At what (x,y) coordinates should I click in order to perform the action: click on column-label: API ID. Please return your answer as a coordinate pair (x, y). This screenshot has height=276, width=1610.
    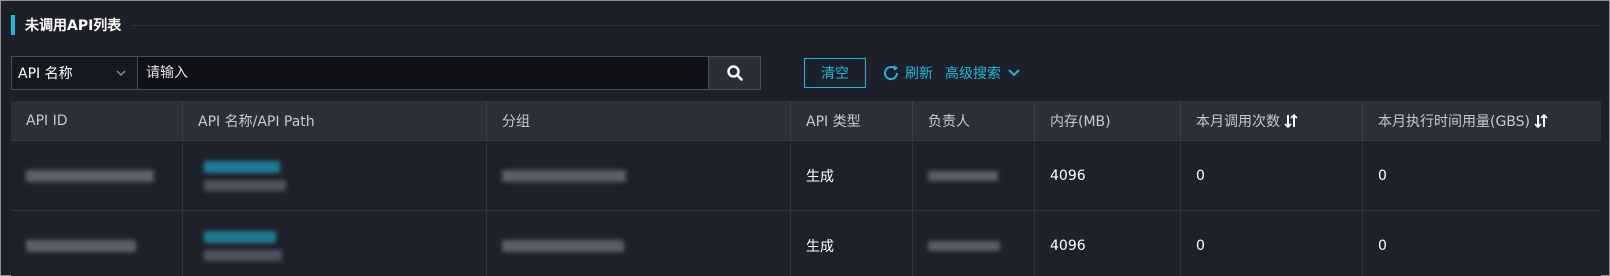
    Looking at the image, I should click on (47, 121).